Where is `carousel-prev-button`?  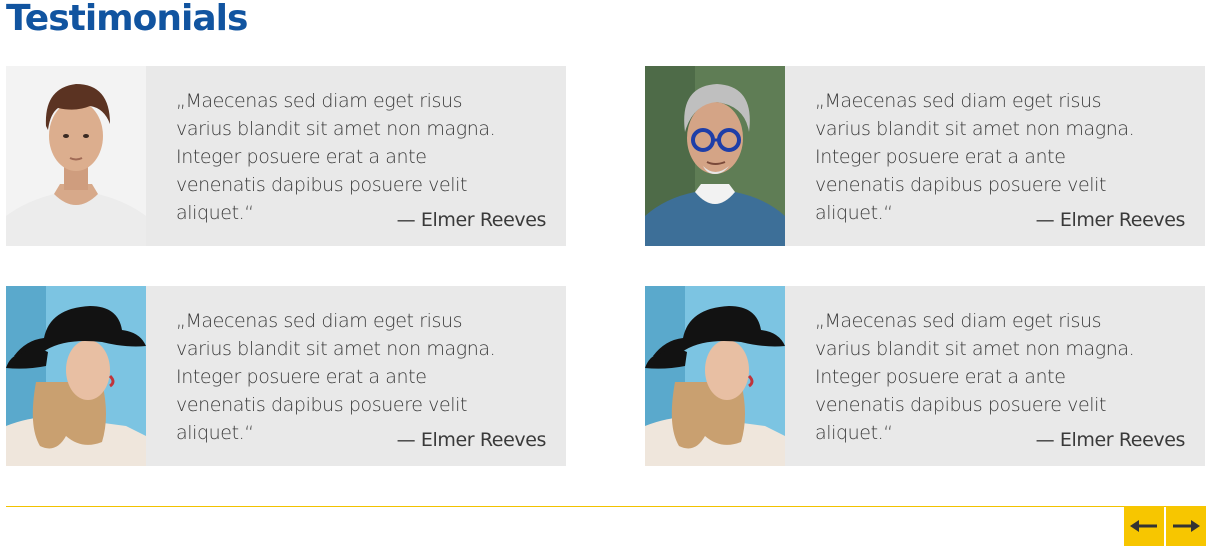 carousel-prev-button is located at coordinates (1144, 526).